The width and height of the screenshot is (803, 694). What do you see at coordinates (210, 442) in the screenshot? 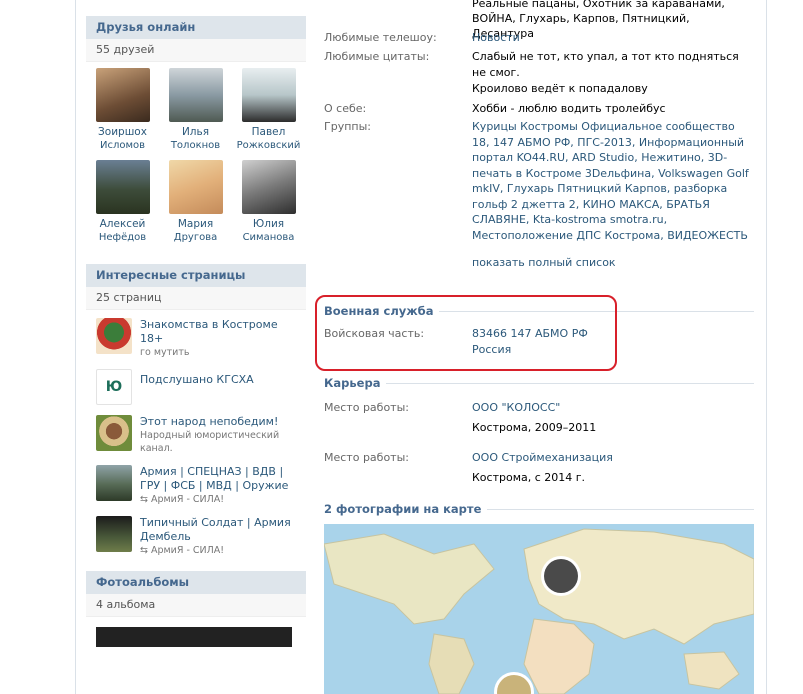
I see `community-subtitle: Народный юмористический канал.` at bounding box center [210, 442].